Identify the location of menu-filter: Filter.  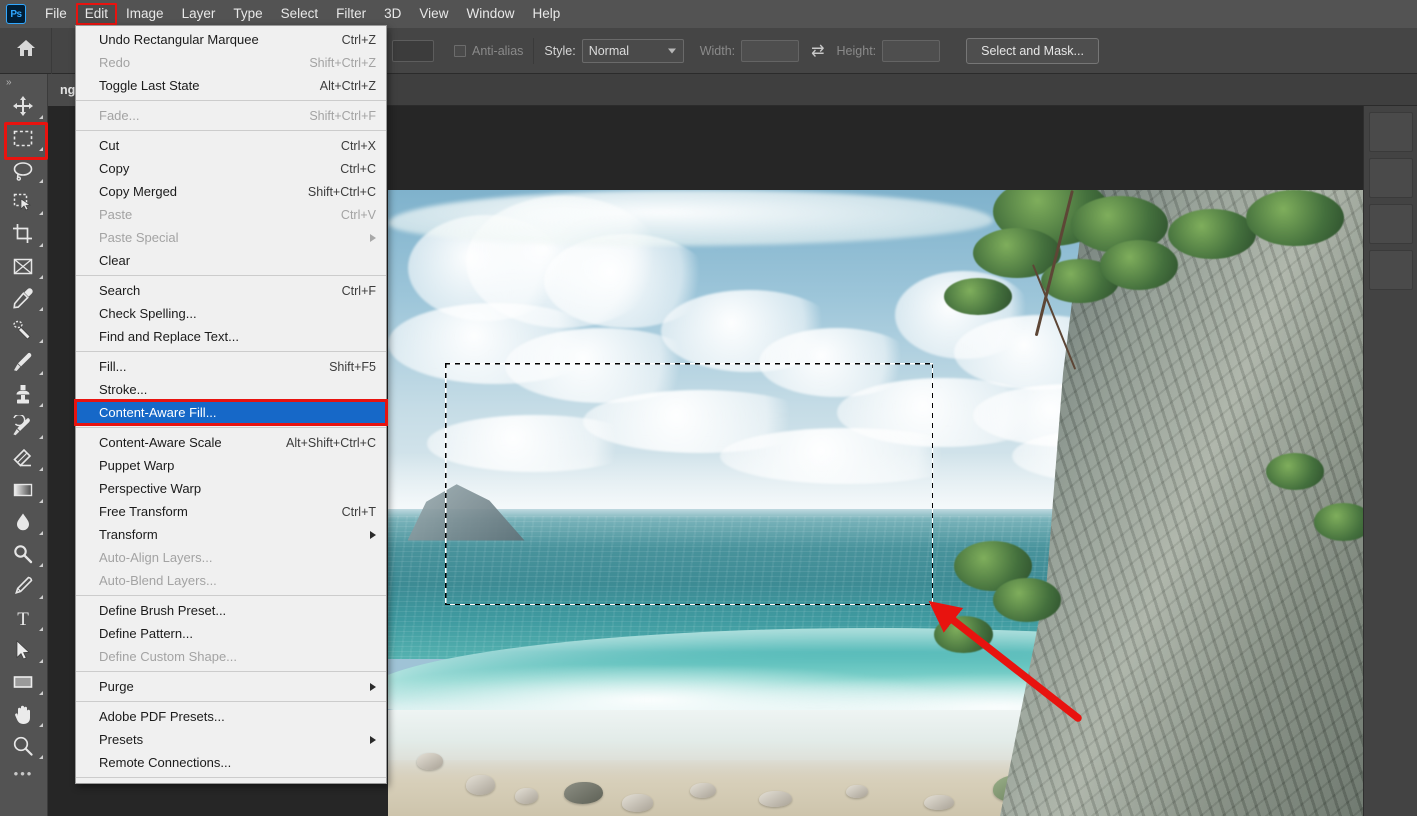
(351, 14).